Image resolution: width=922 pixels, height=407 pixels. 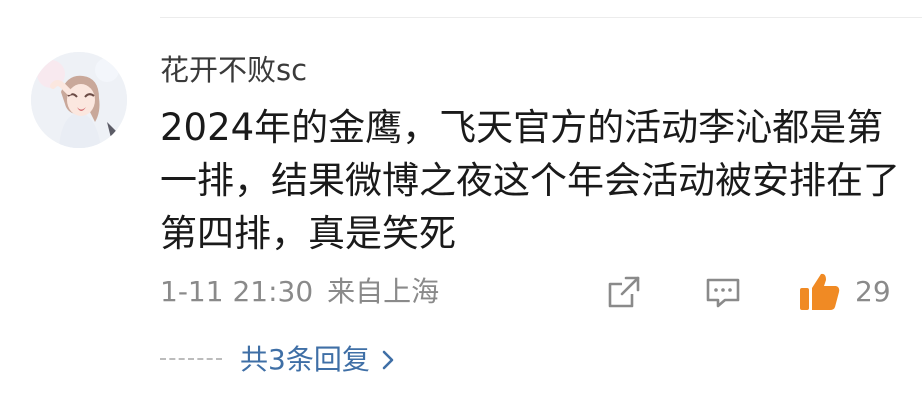 I want to click on username: 花开不败sc, so click(x=233, y=70).